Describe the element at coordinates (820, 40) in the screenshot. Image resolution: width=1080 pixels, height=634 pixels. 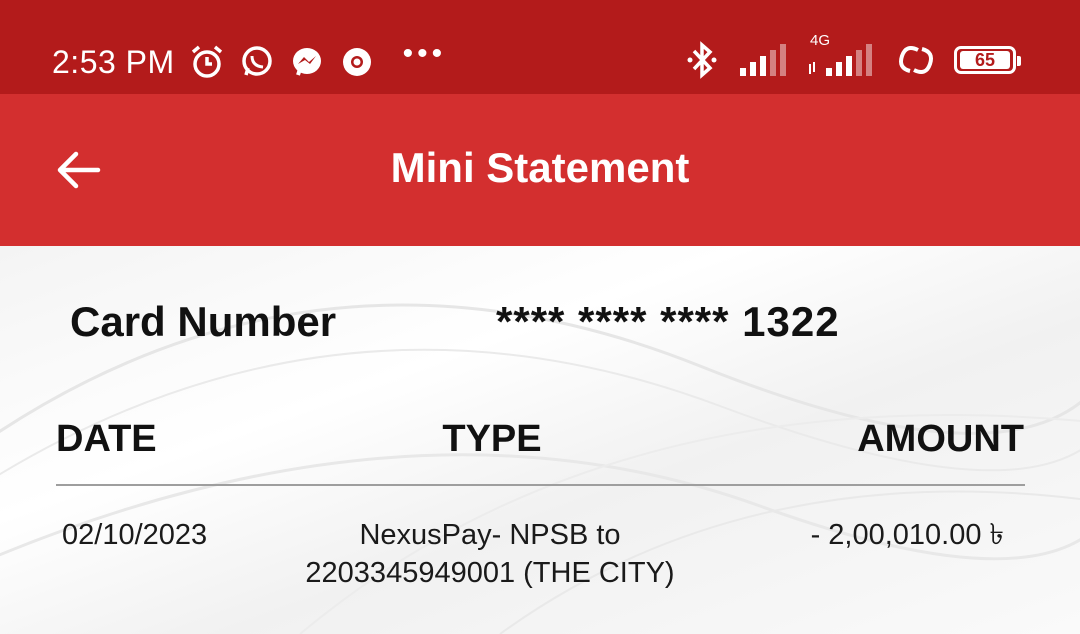
I see `network-type: 4G` at that location.